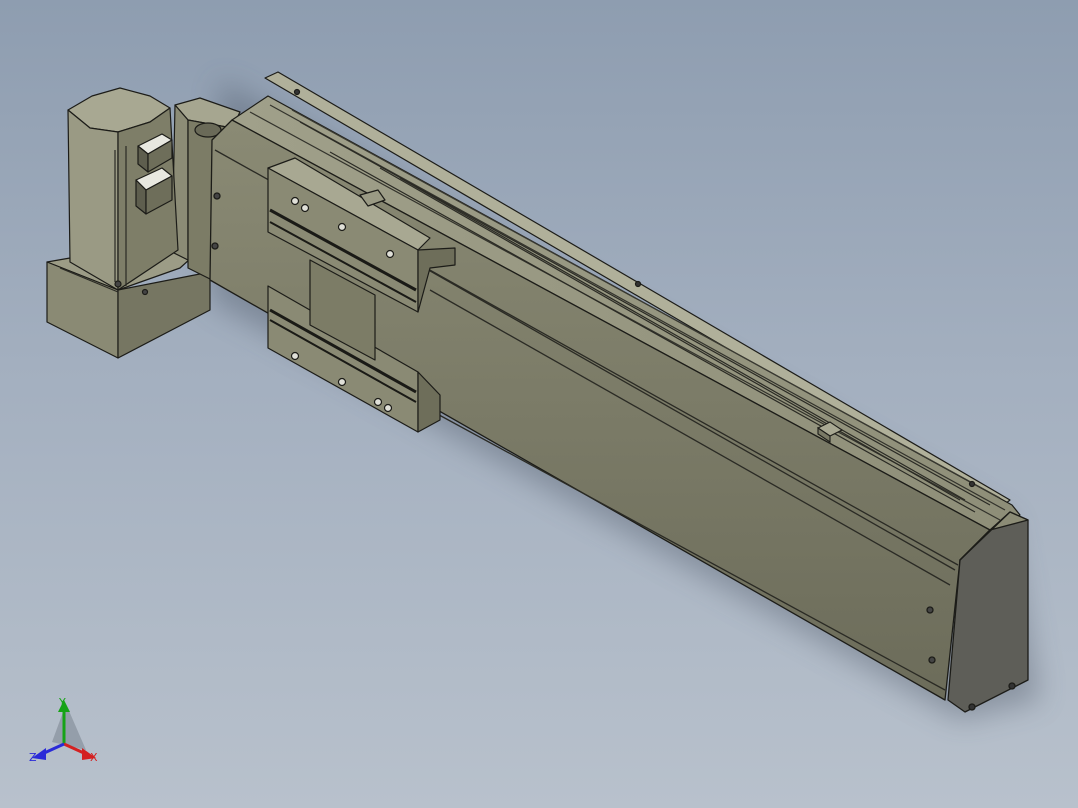 The image size is (1078, 808). I want to click on triad-y-label: Y, so click(62, 702).